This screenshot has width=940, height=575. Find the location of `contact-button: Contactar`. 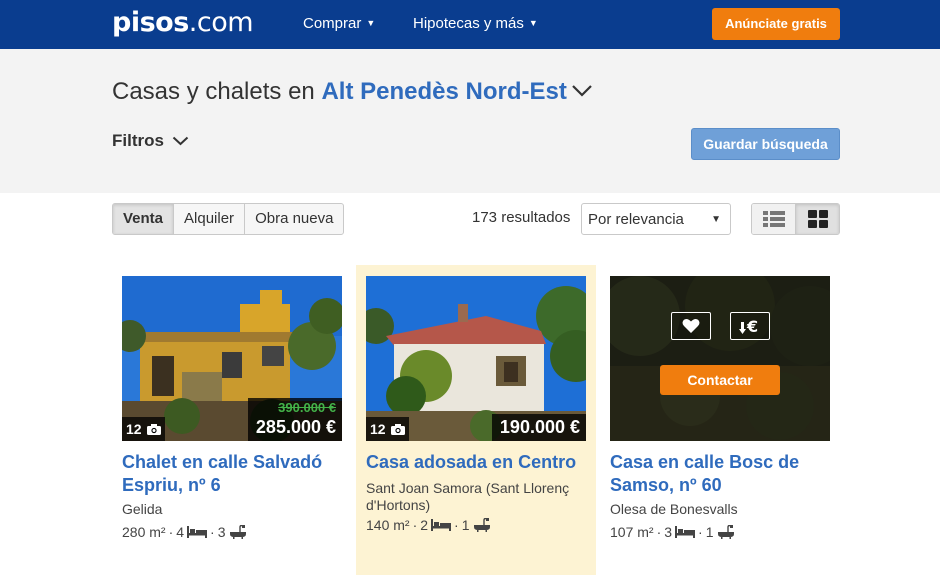

contact-button: Contactar is located at coordinates (720, 380).